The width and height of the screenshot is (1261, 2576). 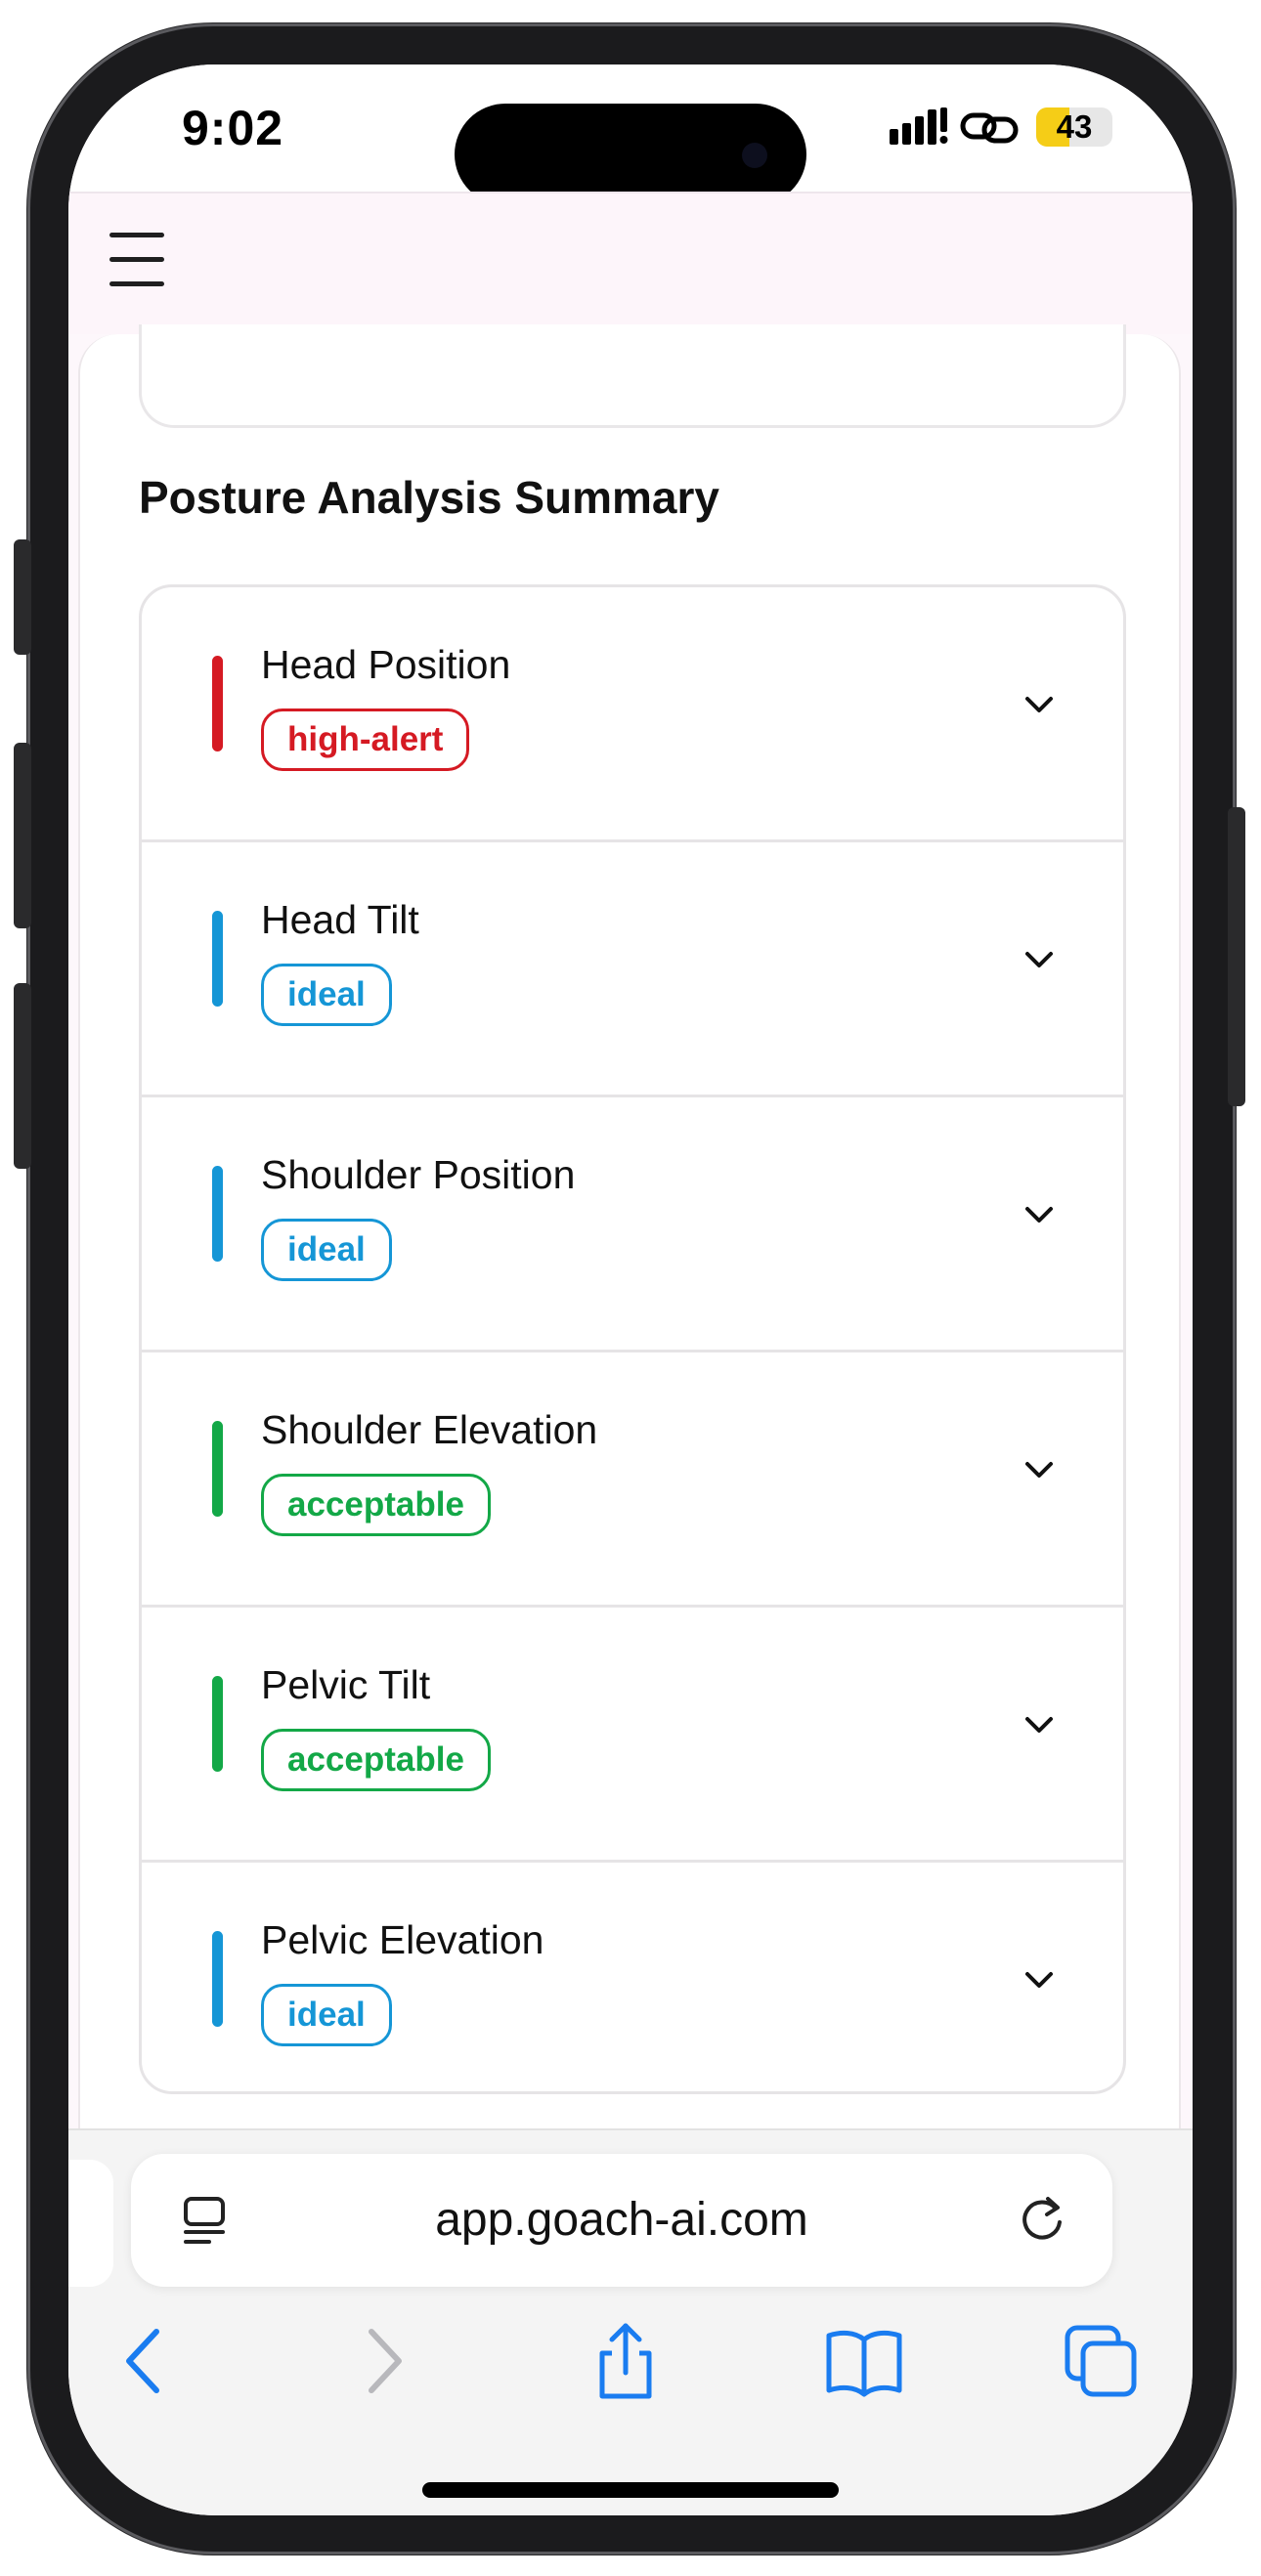 What do you see at coordinates (90, 2223) in the screenshot?
I see `previous-tab-preview` at bounding box center [90, 2223].